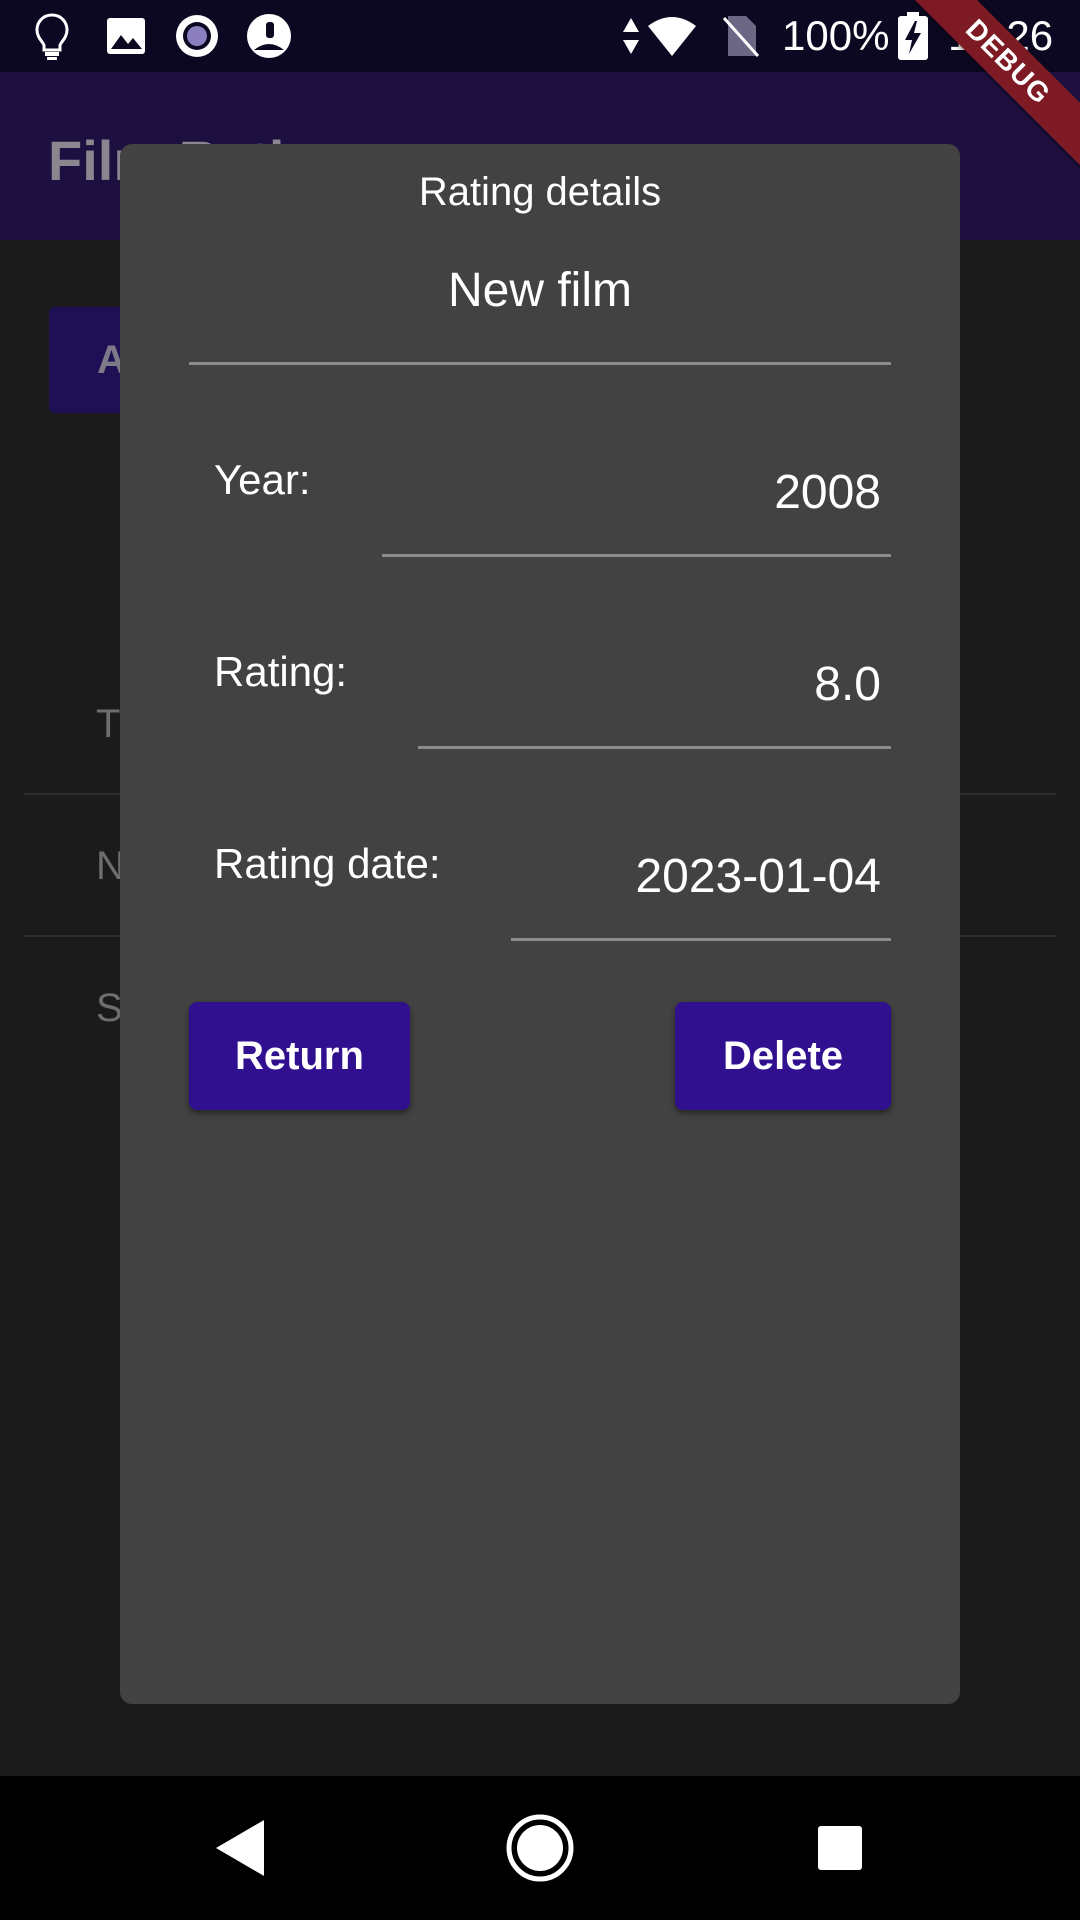  What do you see at coordinates (636, 505) in the screenshot?
I see `year-field: 2008` at bounding box center [636, 505].